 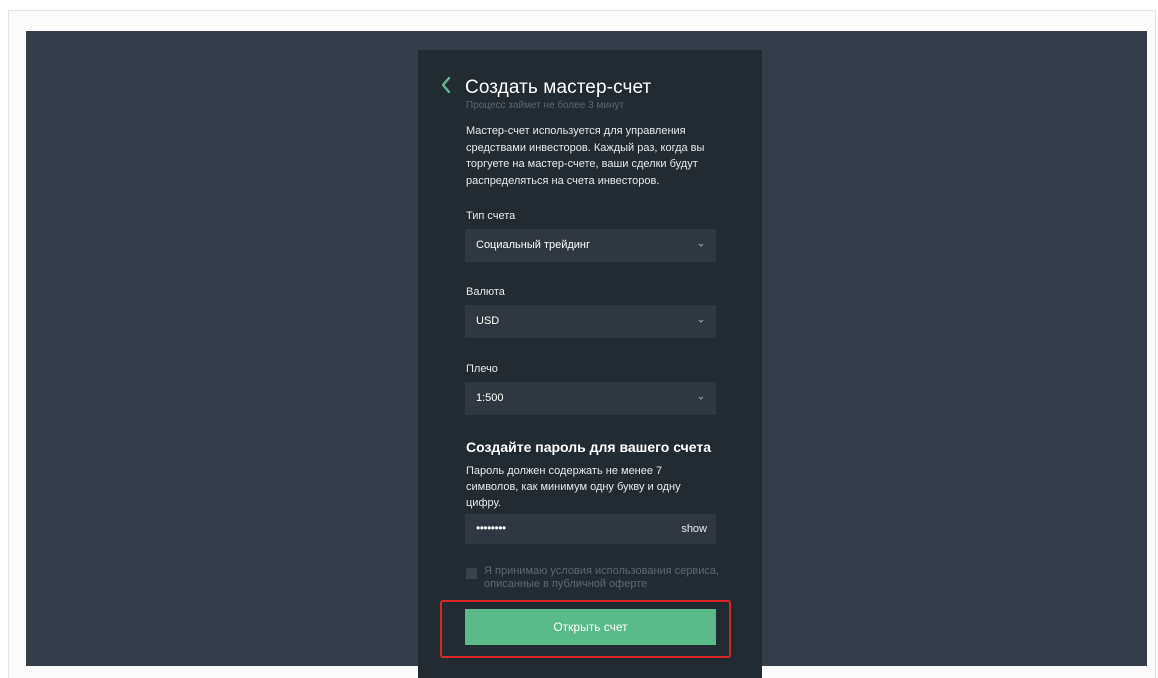 What do you see at coordinates (485, 292) in the screenshot?
I see `currency-label: Валюта` at bounding box center [485, 292].